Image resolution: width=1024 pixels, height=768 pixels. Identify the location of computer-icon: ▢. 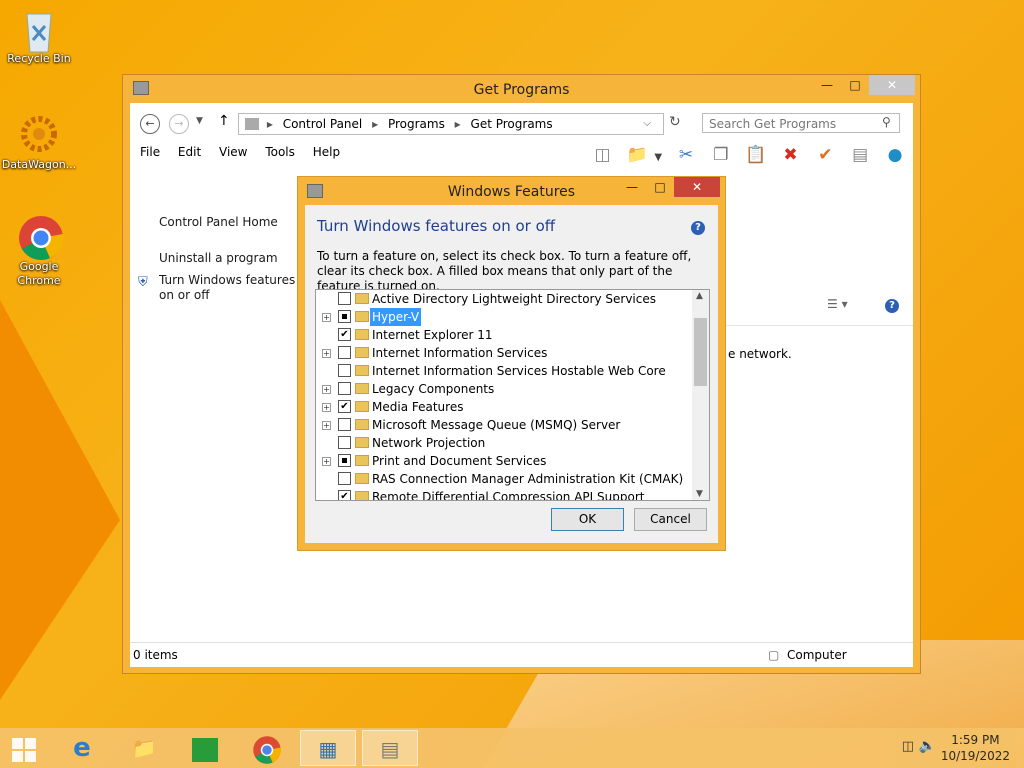
(774, 655).